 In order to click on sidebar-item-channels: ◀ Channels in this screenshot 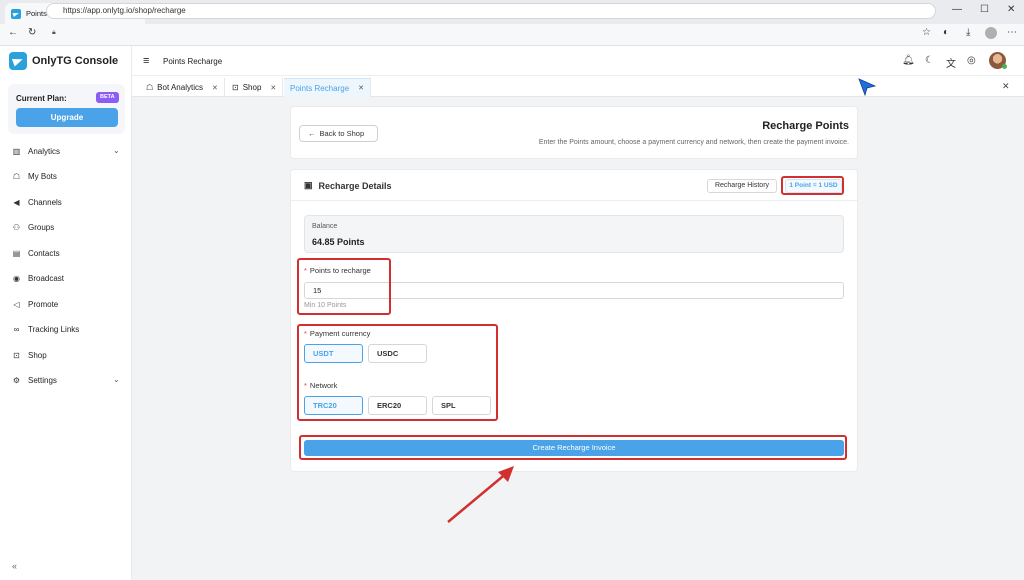, I will do `click(36, 202)`.